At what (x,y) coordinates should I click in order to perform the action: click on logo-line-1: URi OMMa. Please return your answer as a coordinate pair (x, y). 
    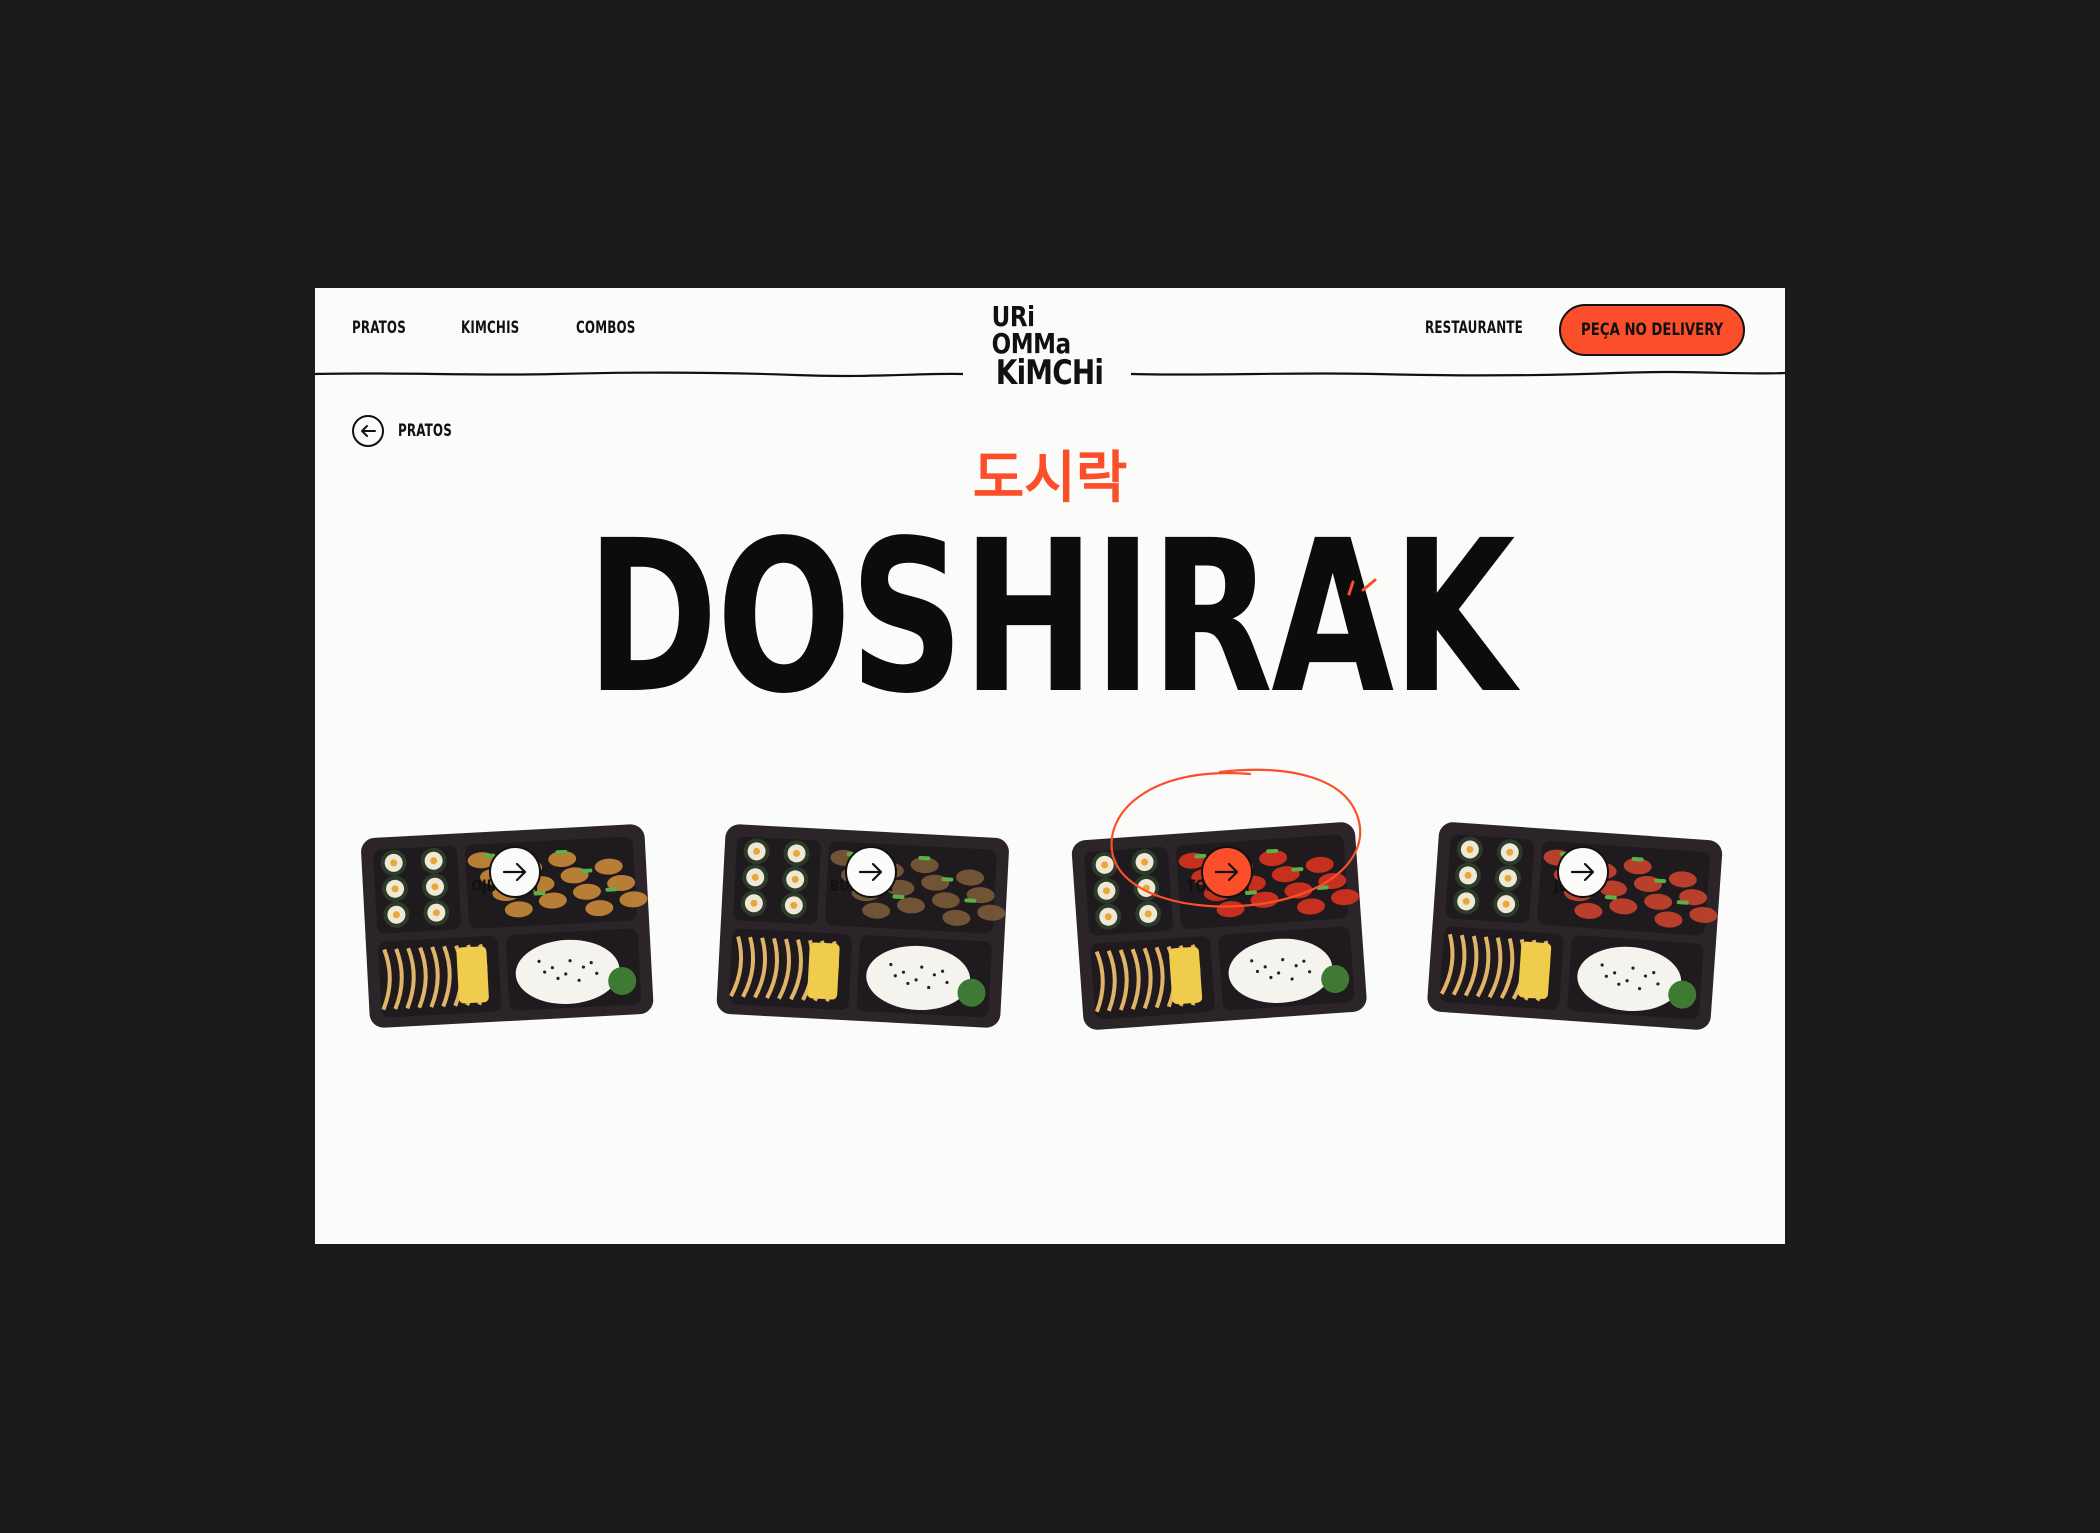
    Looking at the image, I should click on (1031, 330).